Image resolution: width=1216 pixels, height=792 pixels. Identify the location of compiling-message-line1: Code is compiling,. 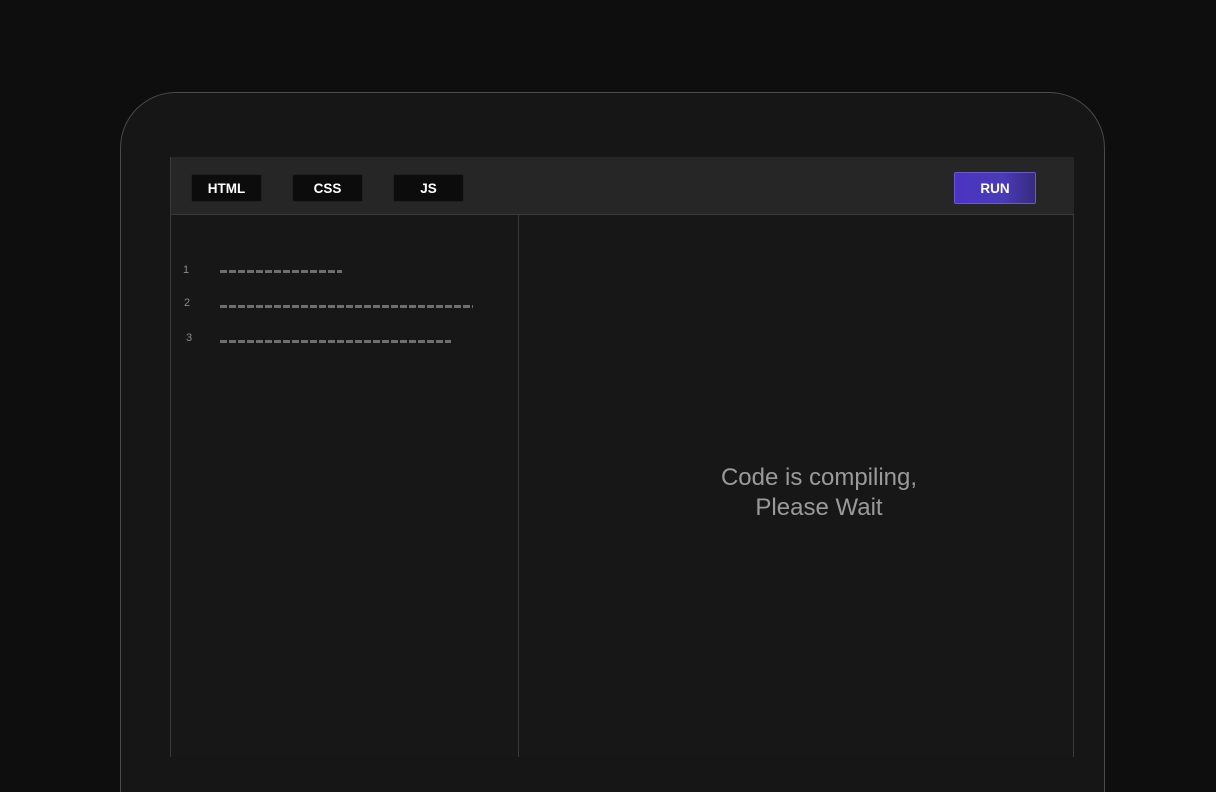
(819, 477).